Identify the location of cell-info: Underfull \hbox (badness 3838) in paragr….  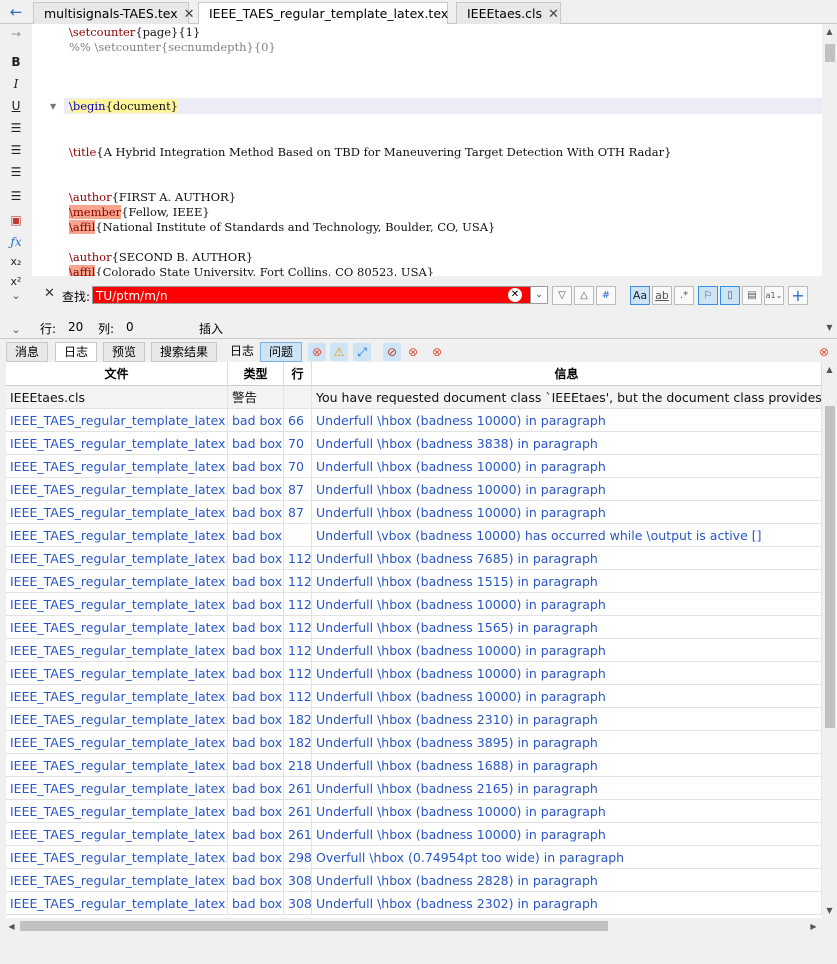
(567, 443).